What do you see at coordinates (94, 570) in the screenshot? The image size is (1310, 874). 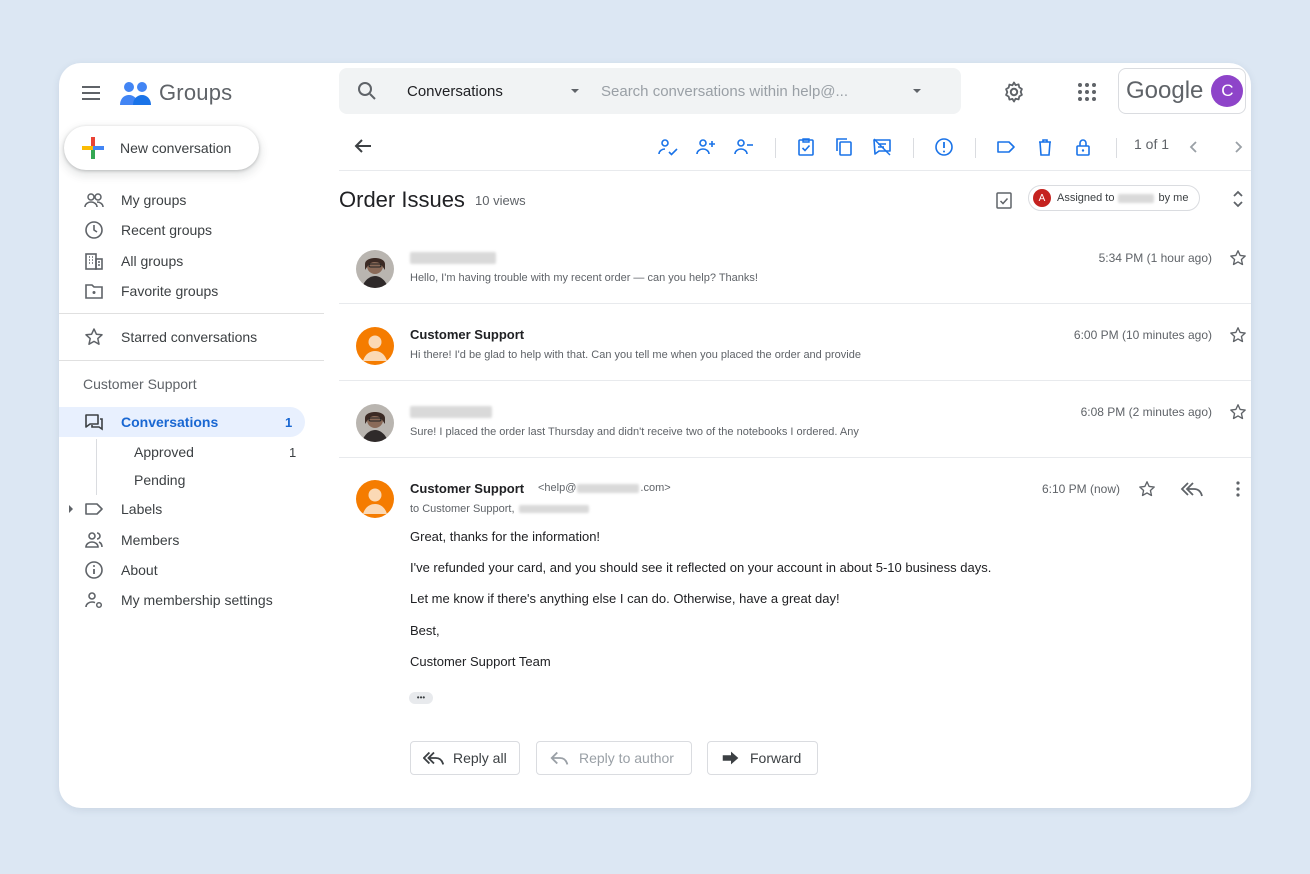 I see `info-icon` at bounding box center [94, 570].